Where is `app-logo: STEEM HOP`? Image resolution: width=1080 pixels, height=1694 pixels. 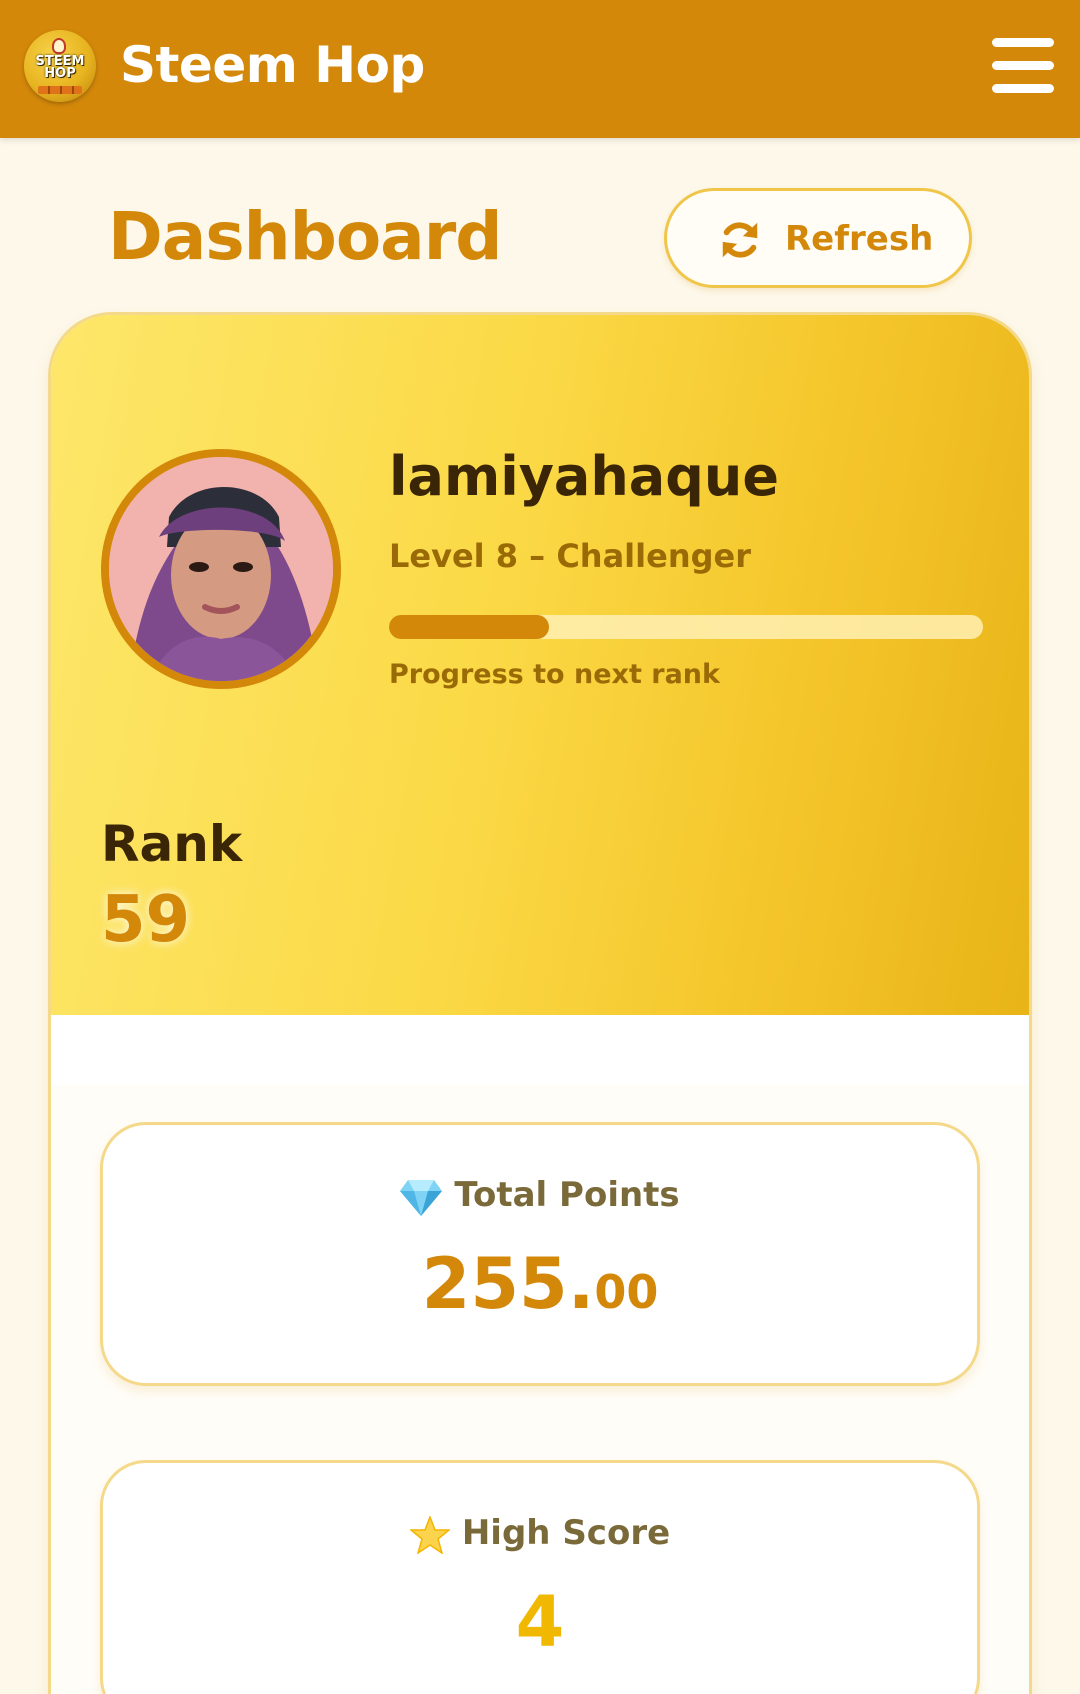
app-logo: STEEM HOP is located at coordinates (60, 66).